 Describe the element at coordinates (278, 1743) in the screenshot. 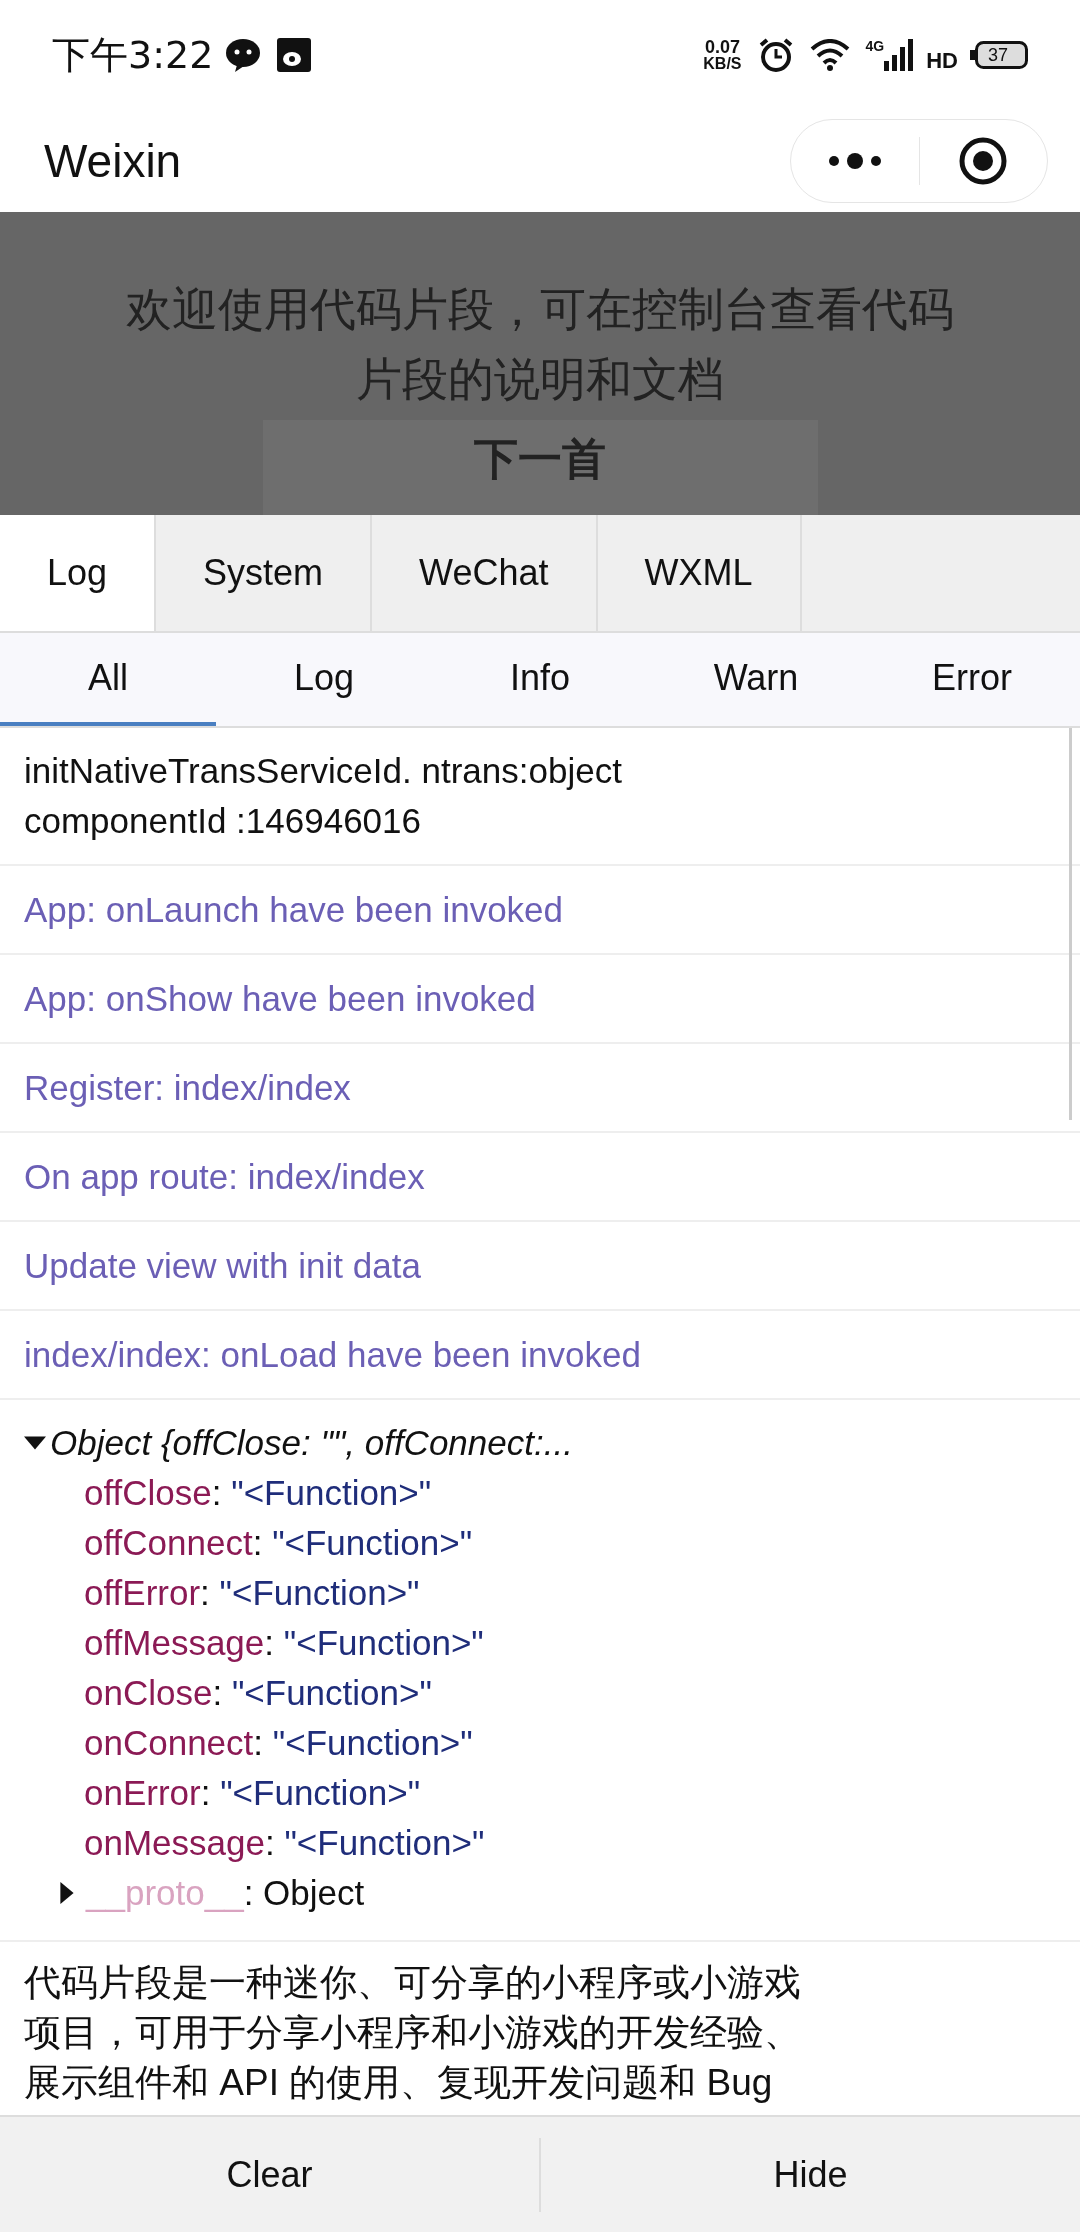

I see `object-property: onConnect: "<Function>"` at that location.